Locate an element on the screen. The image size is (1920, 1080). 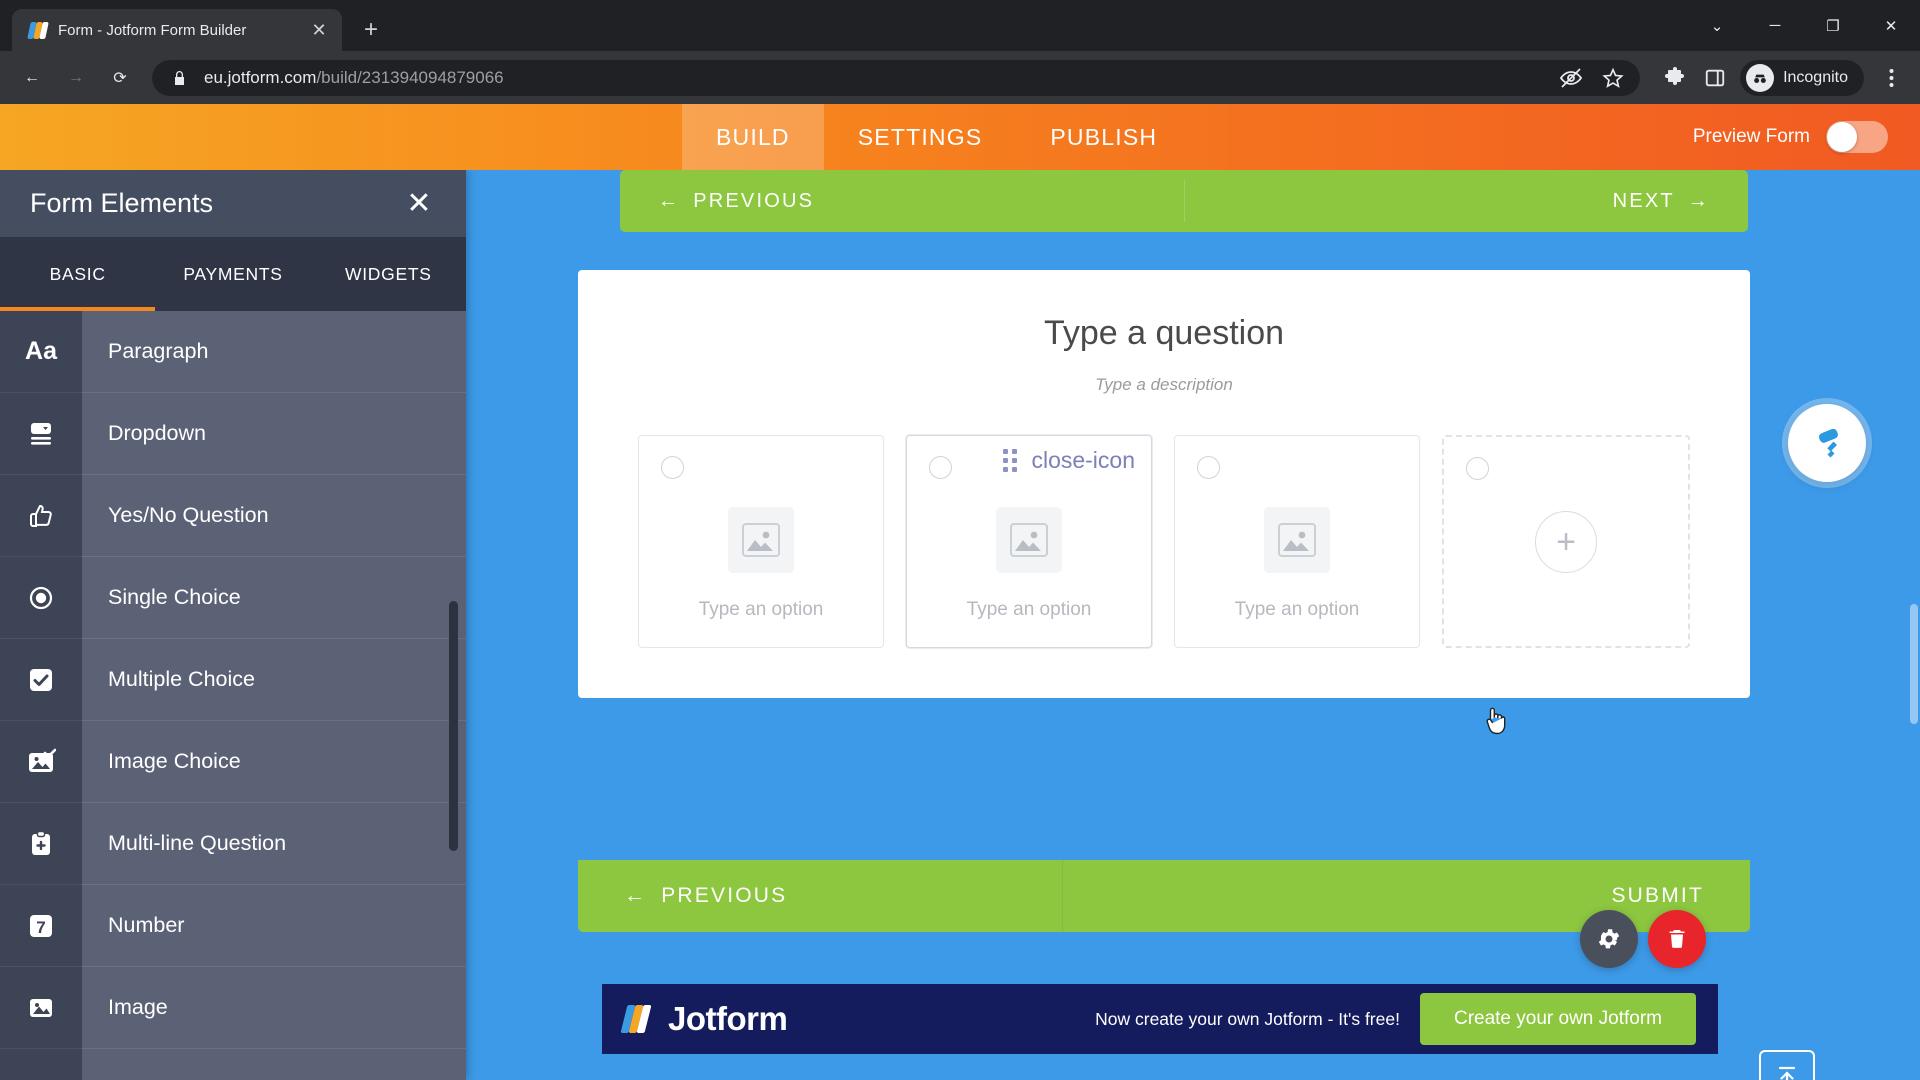
side-panel-icon is located at coordinates (1715, 78).